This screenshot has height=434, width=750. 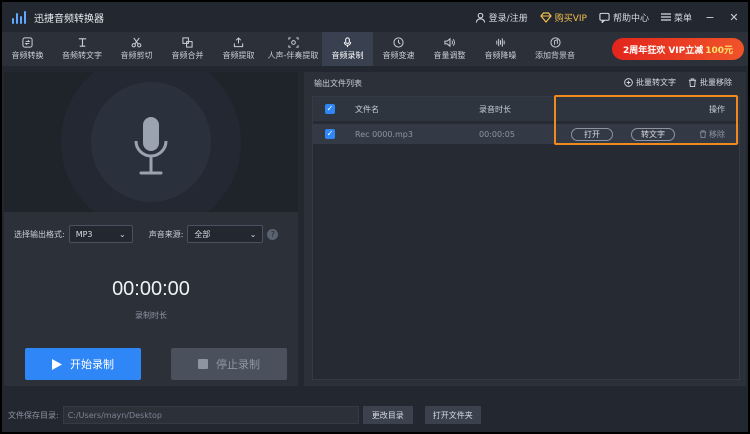 I want to click on speed-icon, so click(x=398, y=42).